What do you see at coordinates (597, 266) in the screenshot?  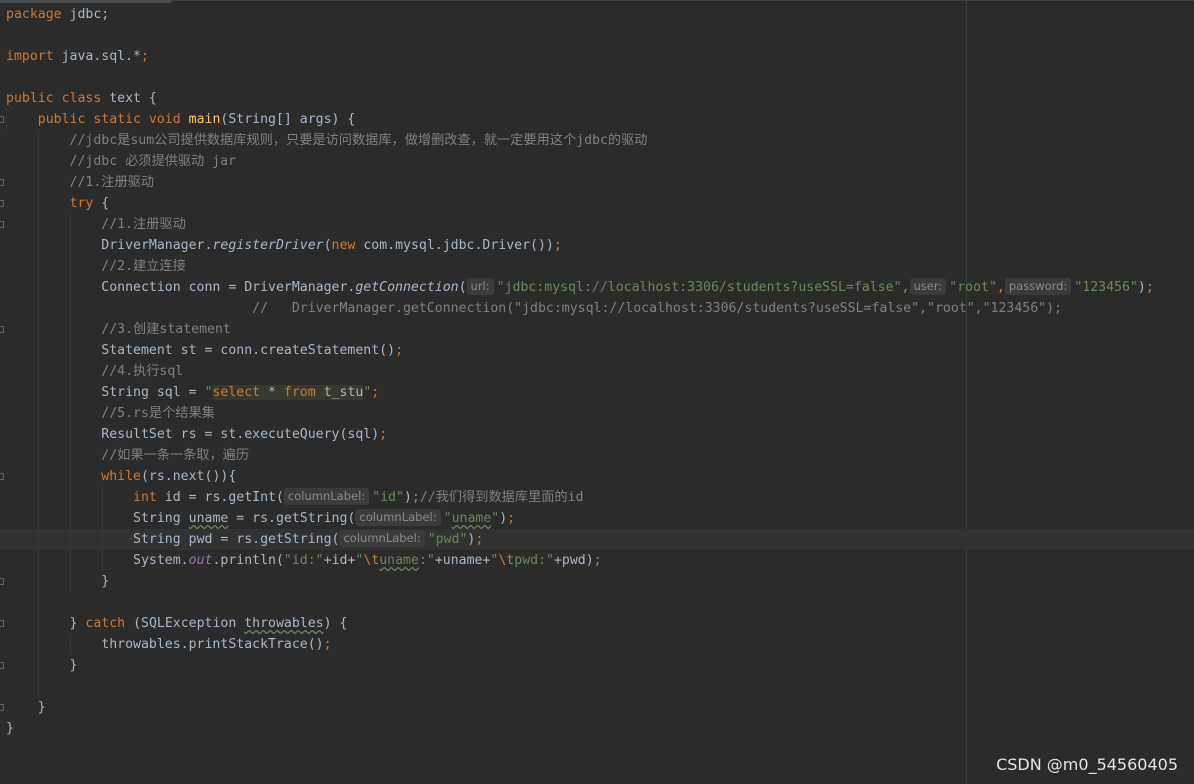 I see `code-line-13: //2.建立连接` at bounding box center [597, 266].